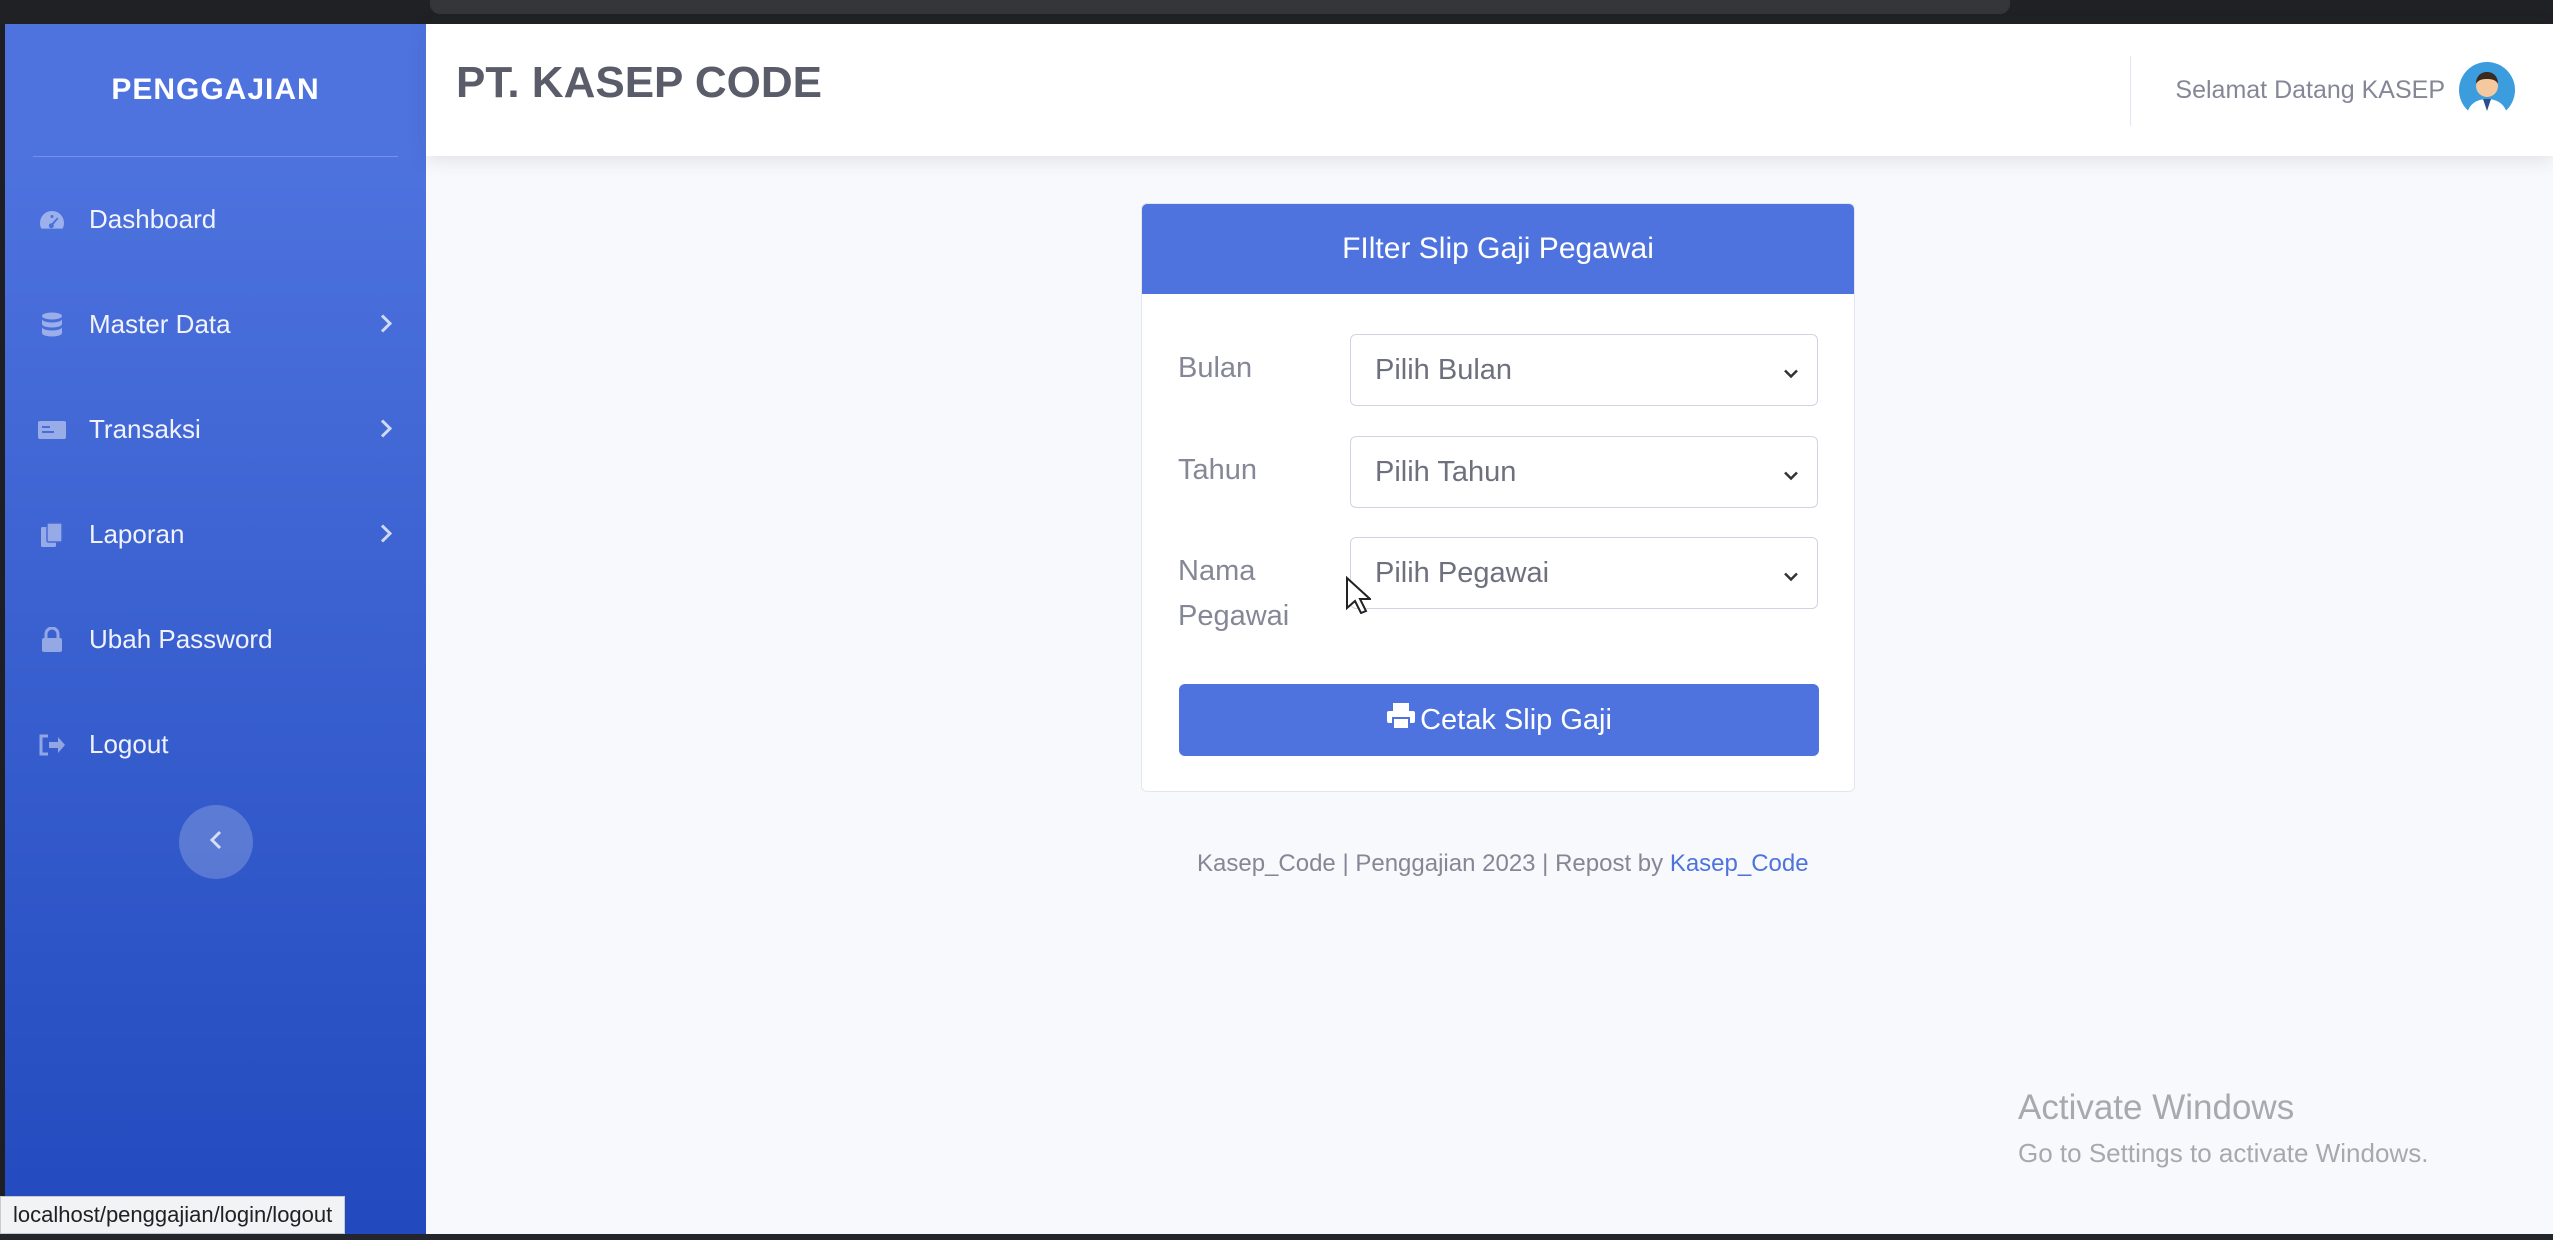  What do you see at coordinates (1276, 1237) in the screenshot?
I see `taskbar` at bounding box center [1276, 1237].